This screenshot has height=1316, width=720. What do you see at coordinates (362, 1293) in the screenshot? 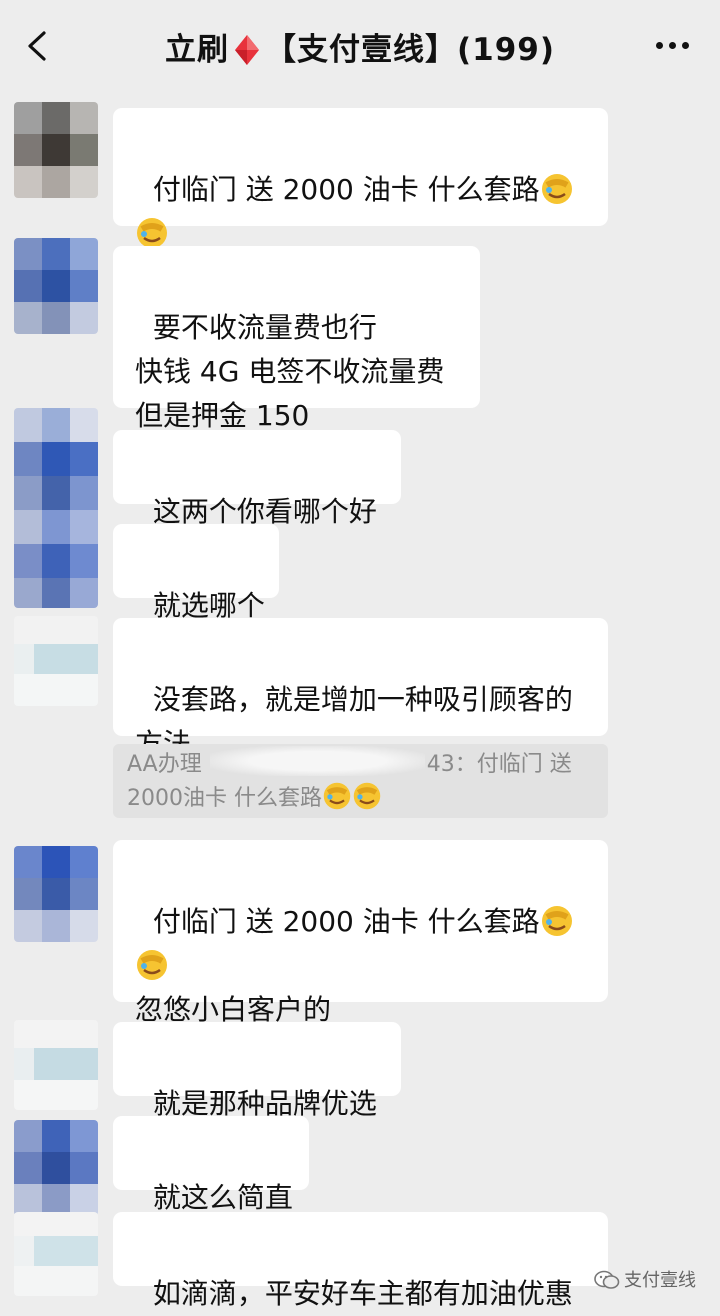
I see `message-text: 如滴滴，平安好车主都有加油优惠` at bounding box center [362, 1293].